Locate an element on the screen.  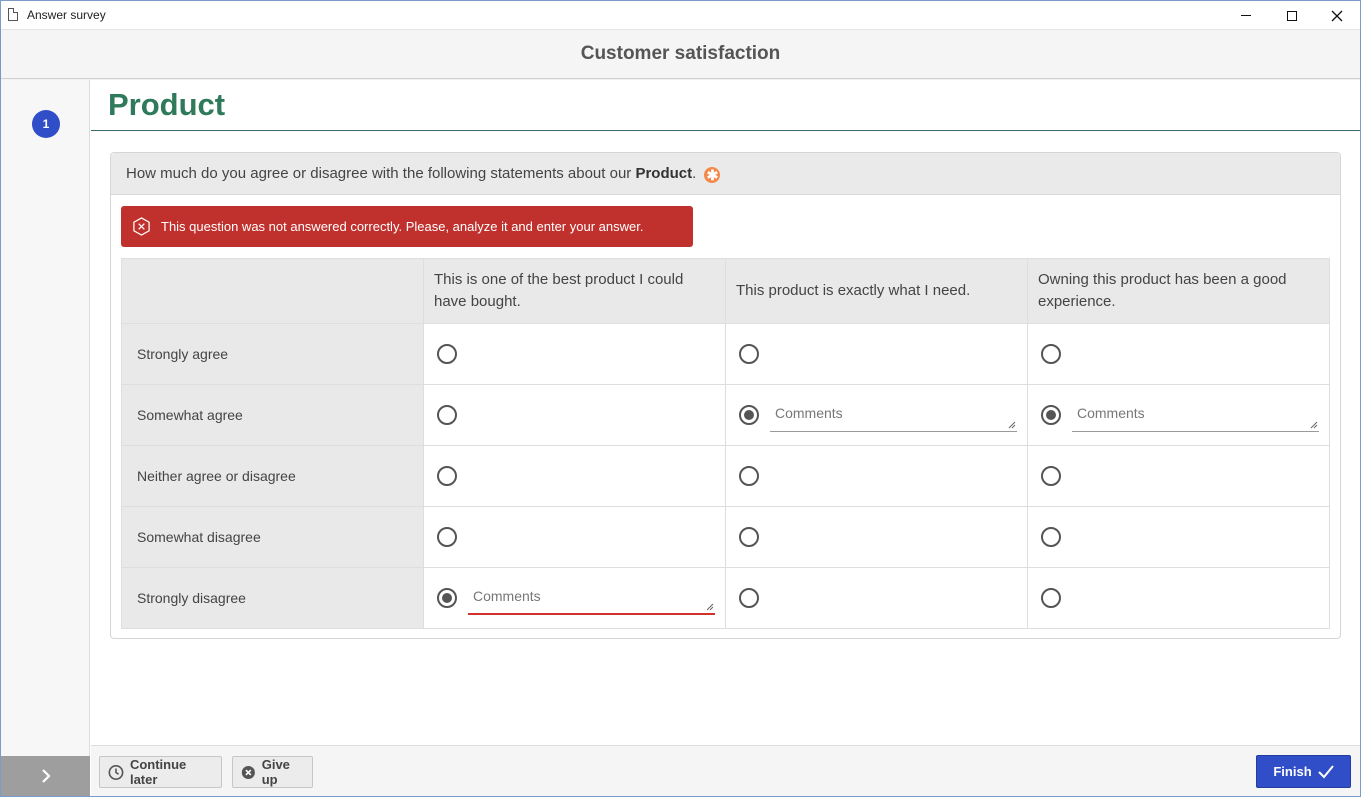
chevron-right-icon is located at coordinates (46, 776).